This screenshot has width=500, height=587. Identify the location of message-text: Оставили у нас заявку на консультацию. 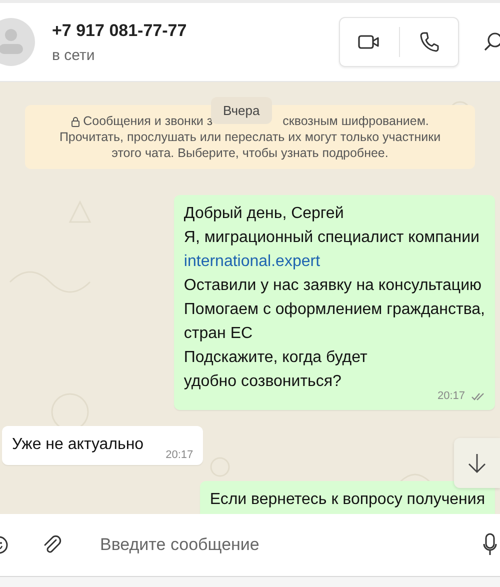
(333, 286).